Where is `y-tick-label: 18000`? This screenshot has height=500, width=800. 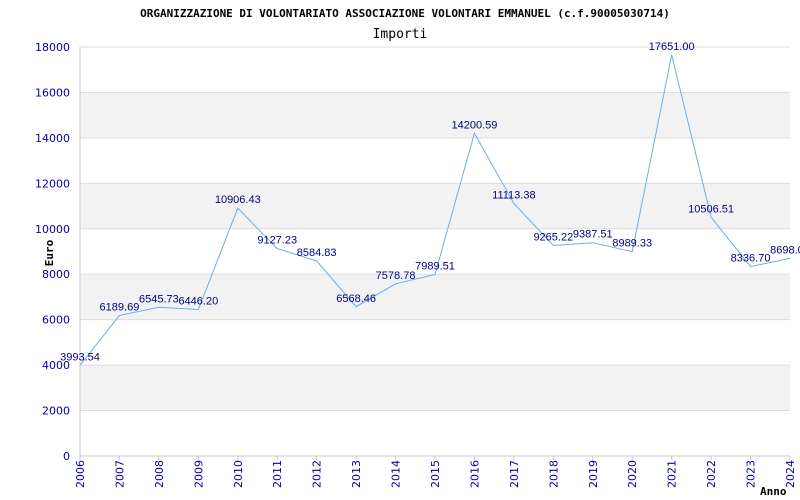
y-tick-label: 18000 is located at coordinates (52, 47).